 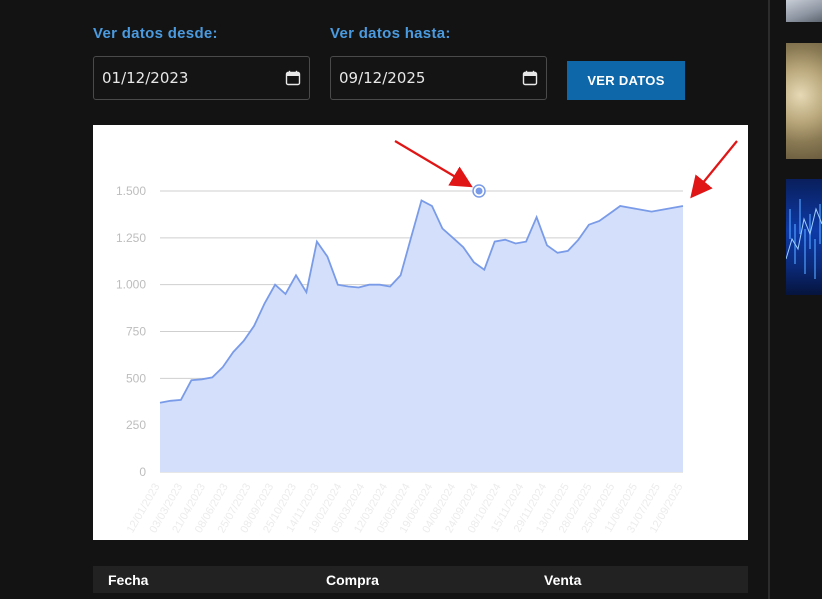 What do you see at coordinates (131, 238) in the screenshot?
I see `y-tick-label: 1.250` at bounding box center [131, 238].